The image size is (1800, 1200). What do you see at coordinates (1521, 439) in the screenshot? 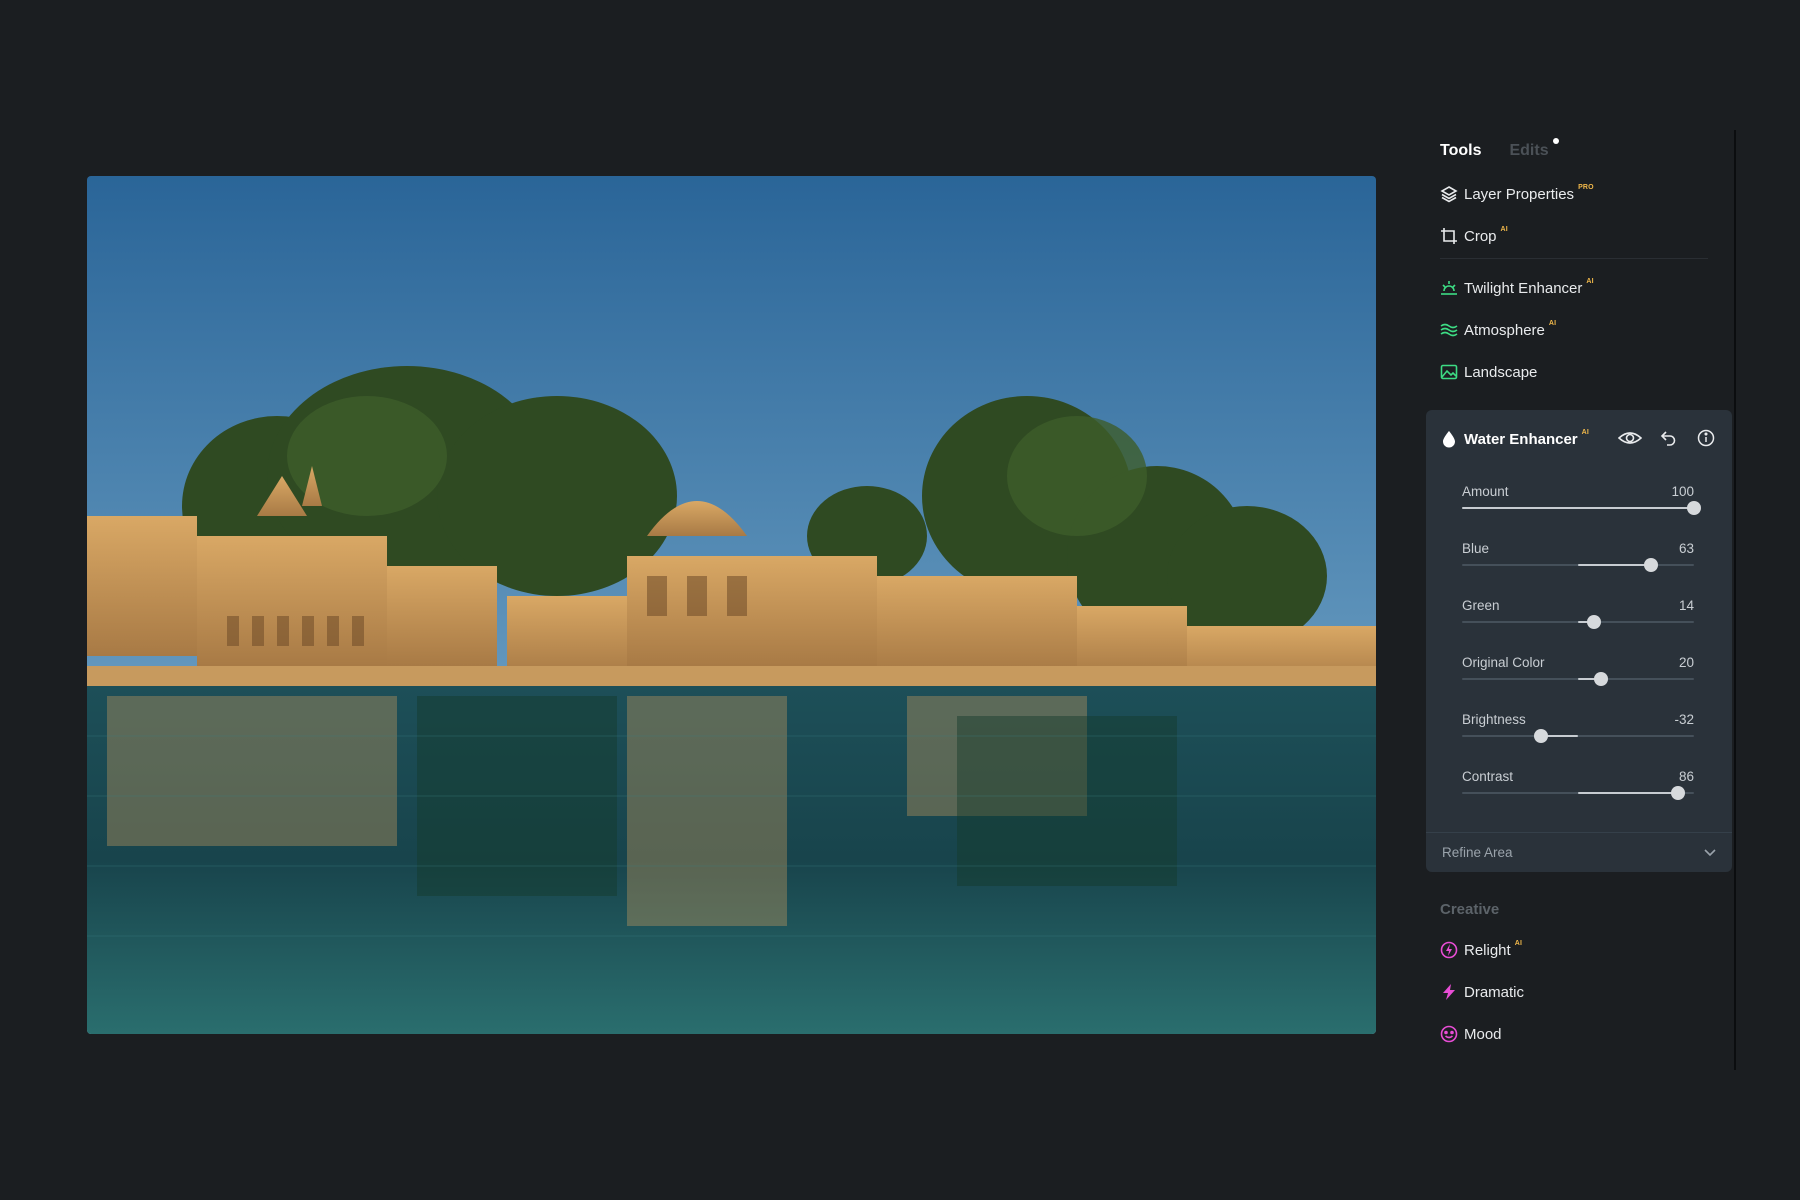
I see `water-enhancer-title: Water Enhancer` at bounding box center [1521, 439].